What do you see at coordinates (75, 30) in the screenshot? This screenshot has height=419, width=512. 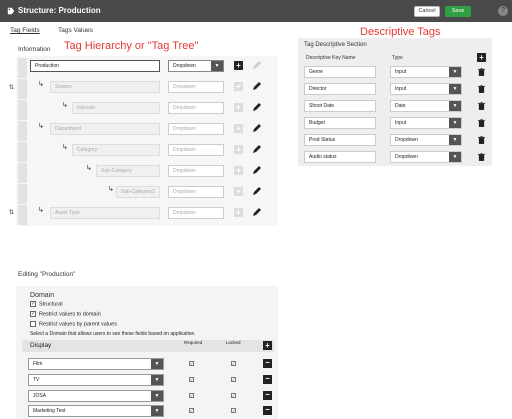 I see `tab-tags-values: Tags Values` at bounding box center [75, 30].